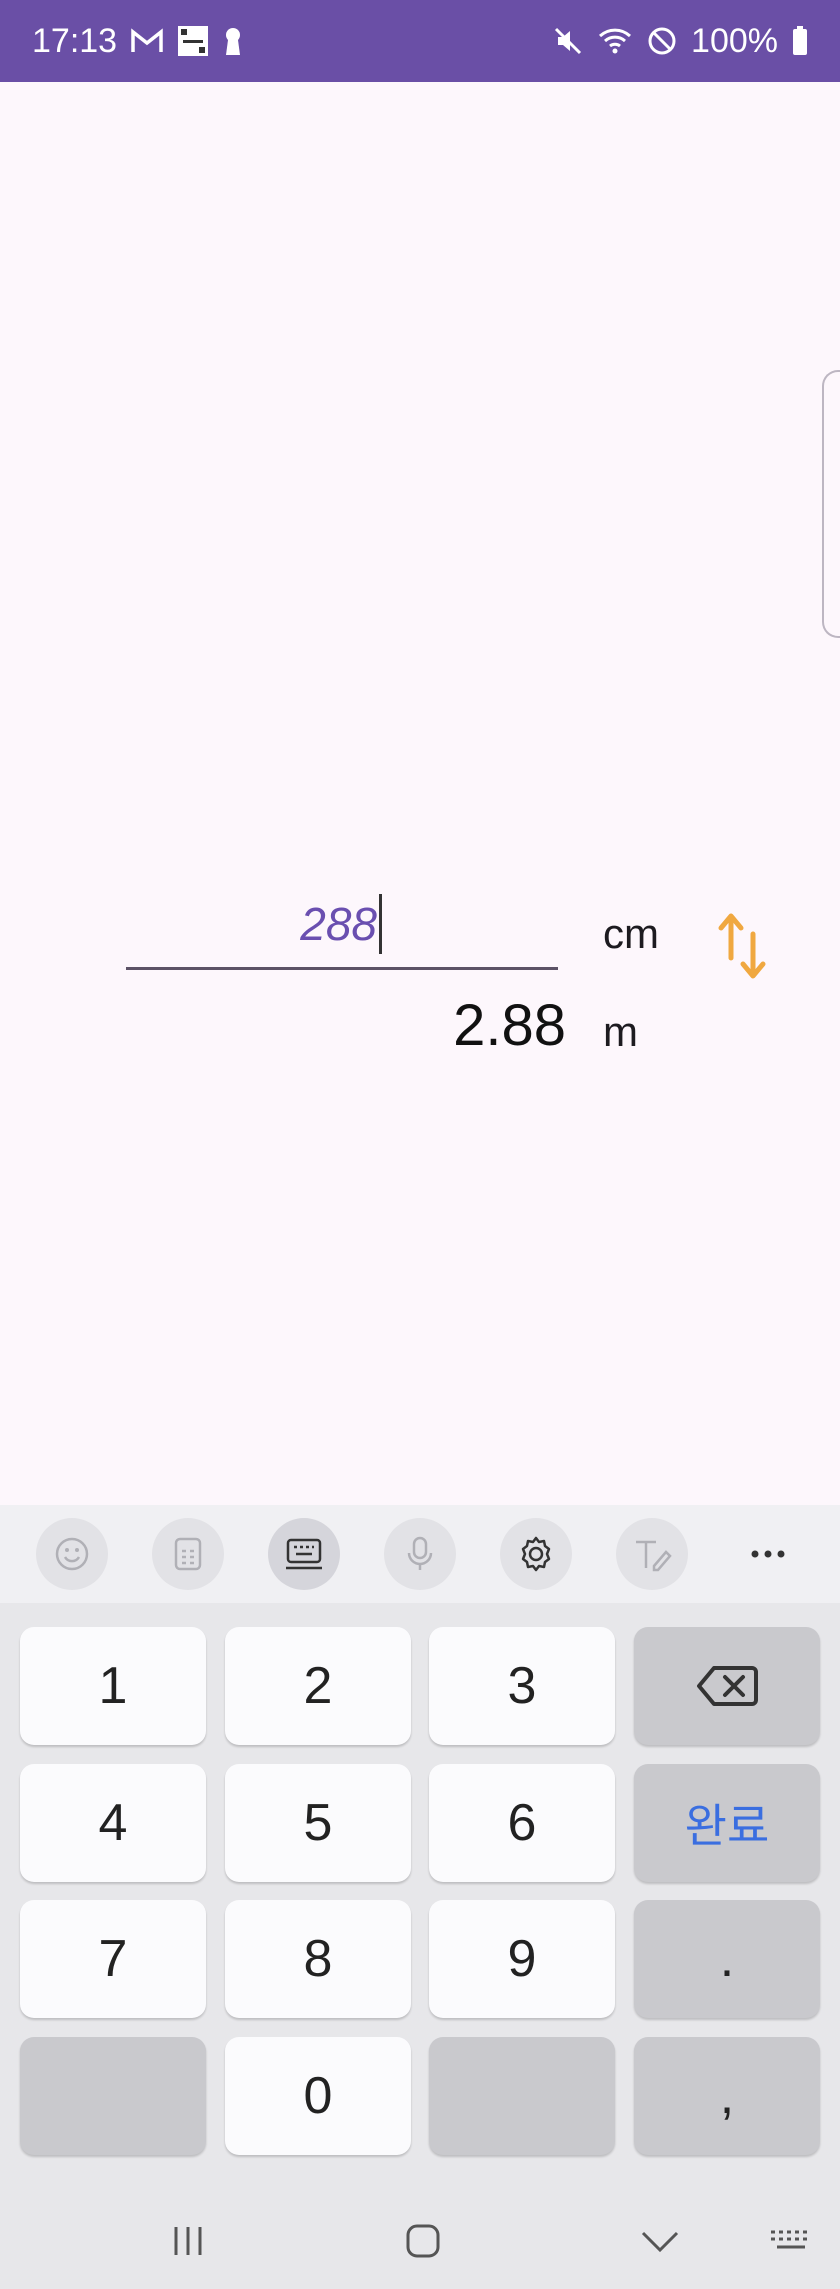 This screenshot has width=840, height=2289. What do you see at coordinates (113, 1823) in the screenshot?
I see `key-4: 4` at bounding box center [113, 1823].